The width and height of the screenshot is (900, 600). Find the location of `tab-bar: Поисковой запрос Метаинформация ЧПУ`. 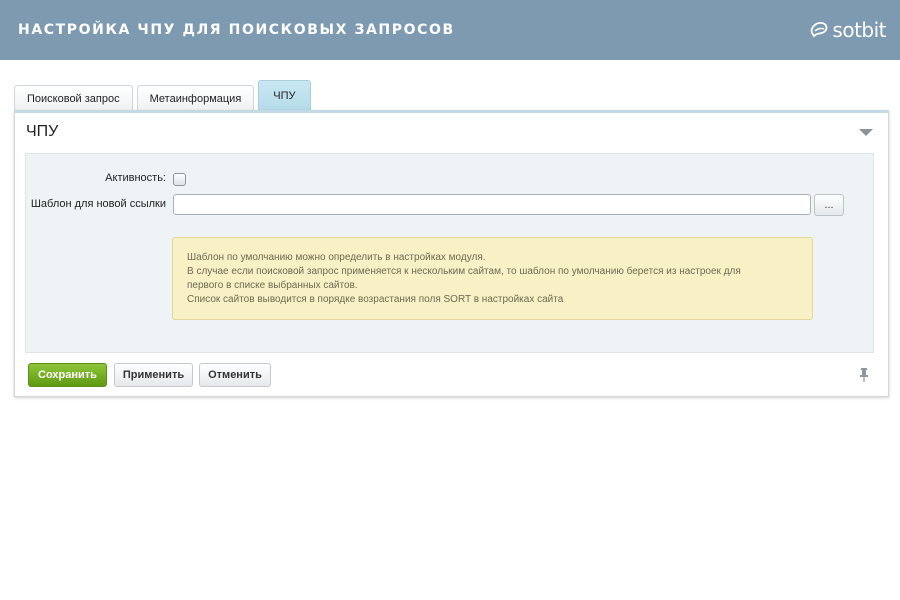

tab-bar: Поисковой запрос Метаинформация ЧПУ is located at coordinates (164, 95).